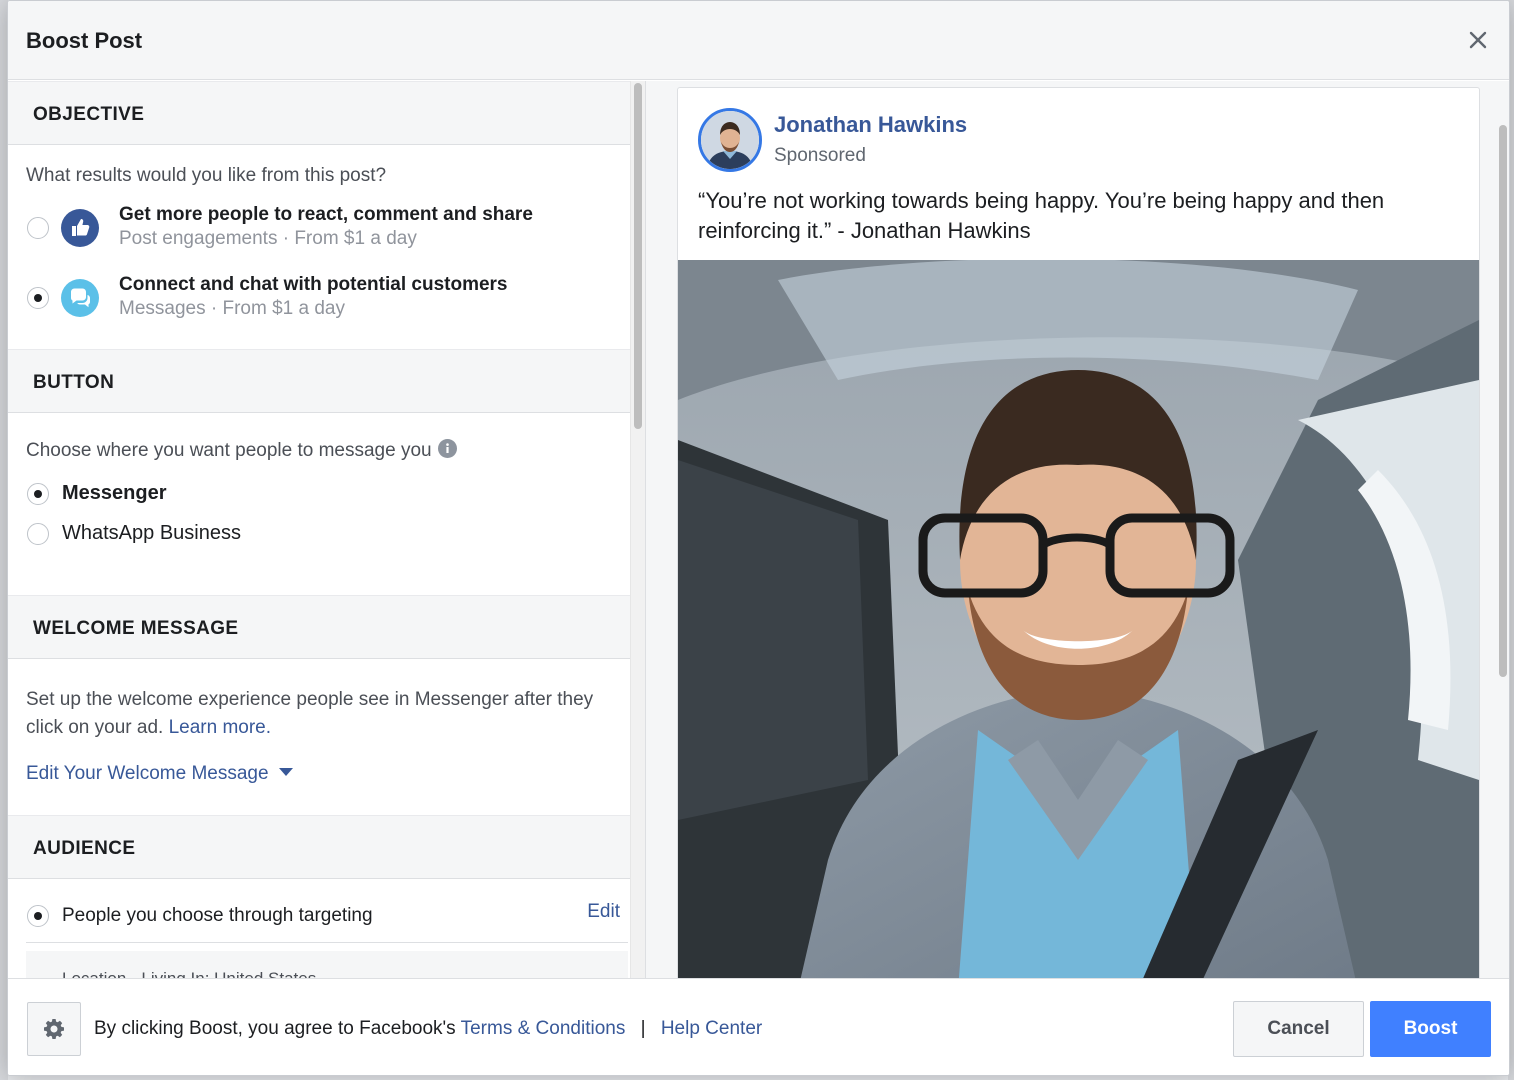  I want to click on profile-photo, so click(730, 140).